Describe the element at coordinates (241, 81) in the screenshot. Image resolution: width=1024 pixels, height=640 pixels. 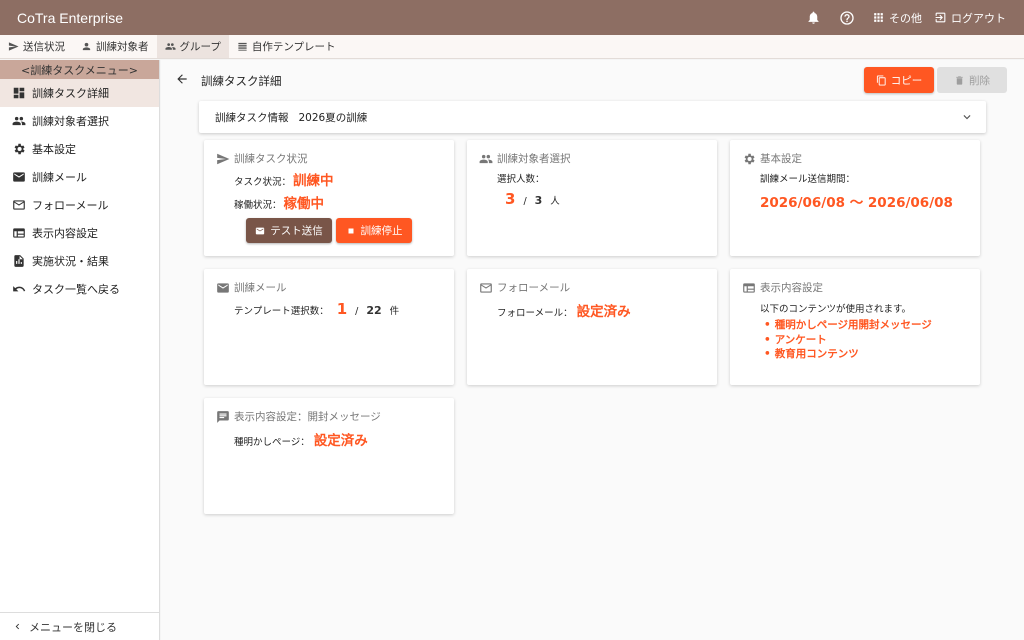
I see `page-title: 訓練タスク詳細` at that location.